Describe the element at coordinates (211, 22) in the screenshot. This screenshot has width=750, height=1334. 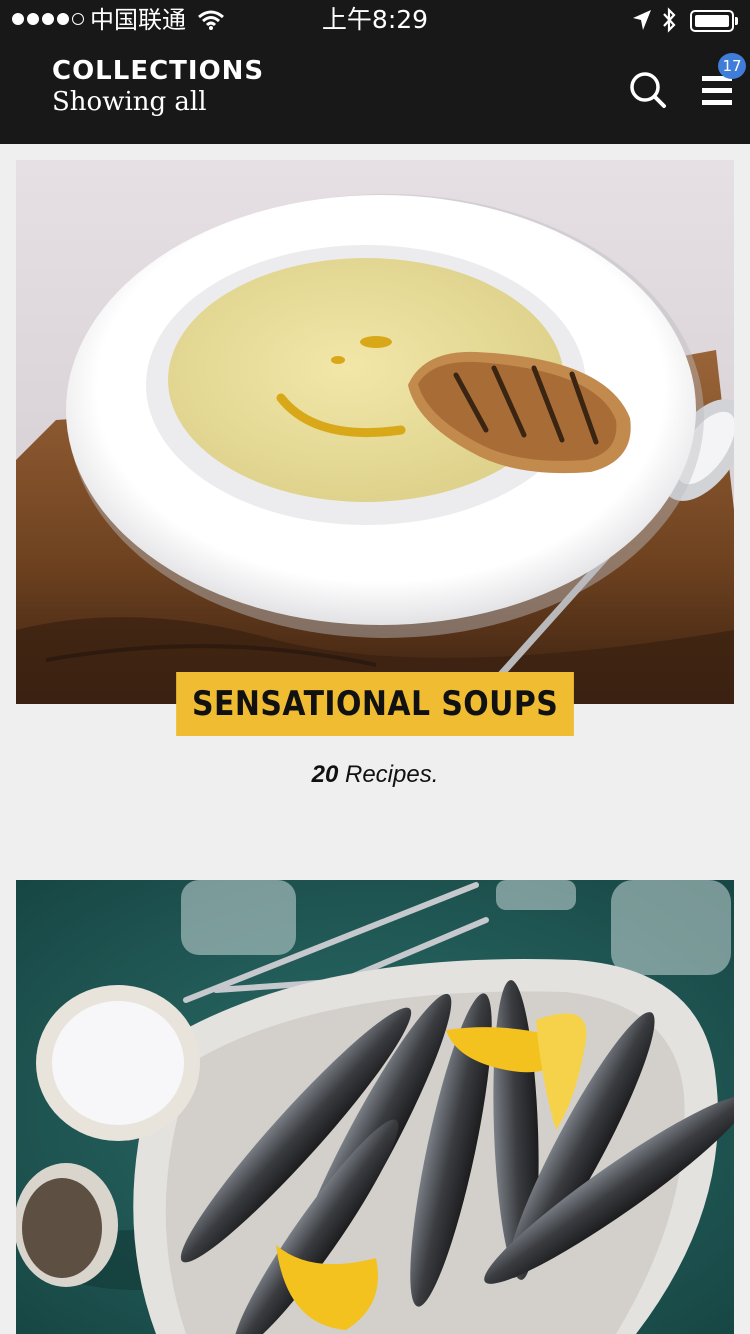
I see `wifi-icon` at that location.